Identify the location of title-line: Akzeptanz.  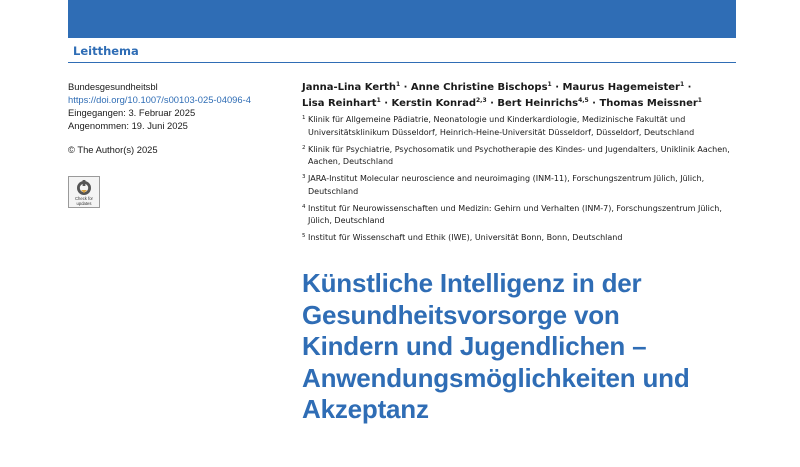
(365, 409).